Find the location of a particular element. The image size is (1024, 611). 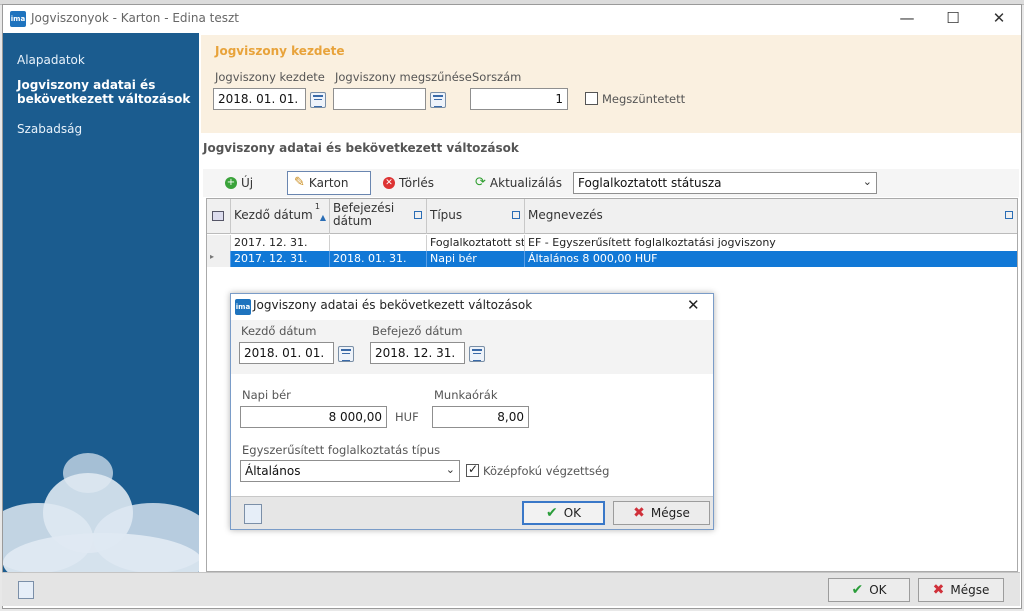

maximize-button: ☐ is located at coordinates (953, 19).